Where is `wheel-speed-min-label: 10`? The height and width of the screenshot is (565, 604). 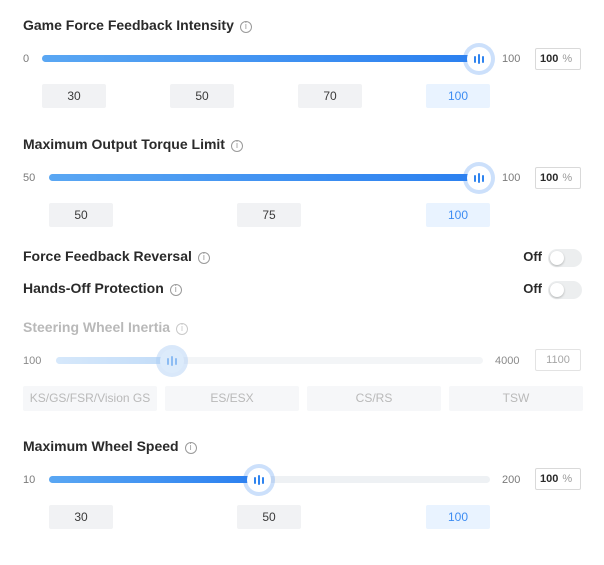 wheel-speed-min-label: 10 is located at coordinates (29, 480).